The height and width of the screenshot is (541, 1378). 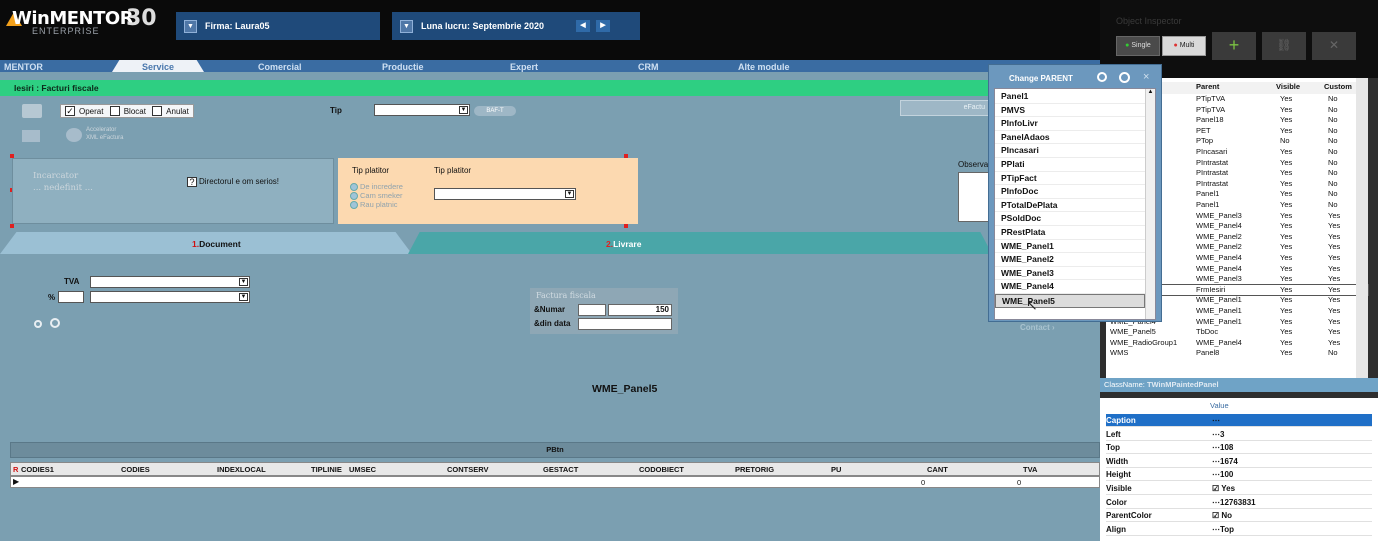 What do you see at coordinates (1150, 204) in the screenshot?
I see `popup-scrollbar: ▲` at bounding box center [1150, 204].